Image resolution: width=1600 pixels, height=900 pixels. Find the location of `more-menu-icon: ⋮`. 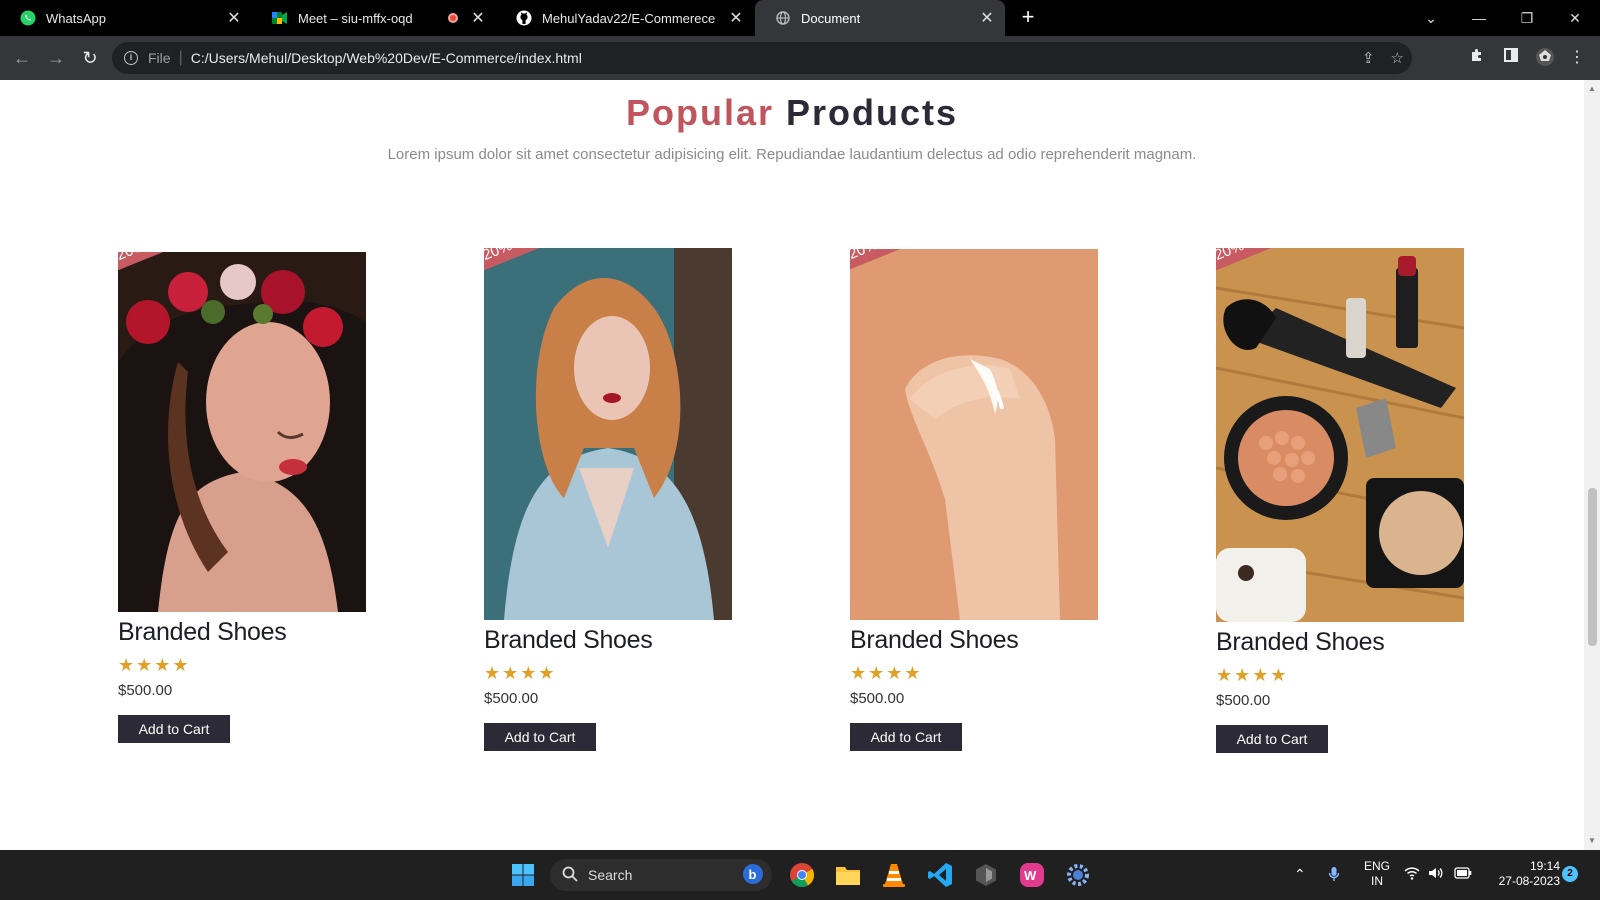

more-menu-icon: ⋮ is located at coordinates (1577, 58).